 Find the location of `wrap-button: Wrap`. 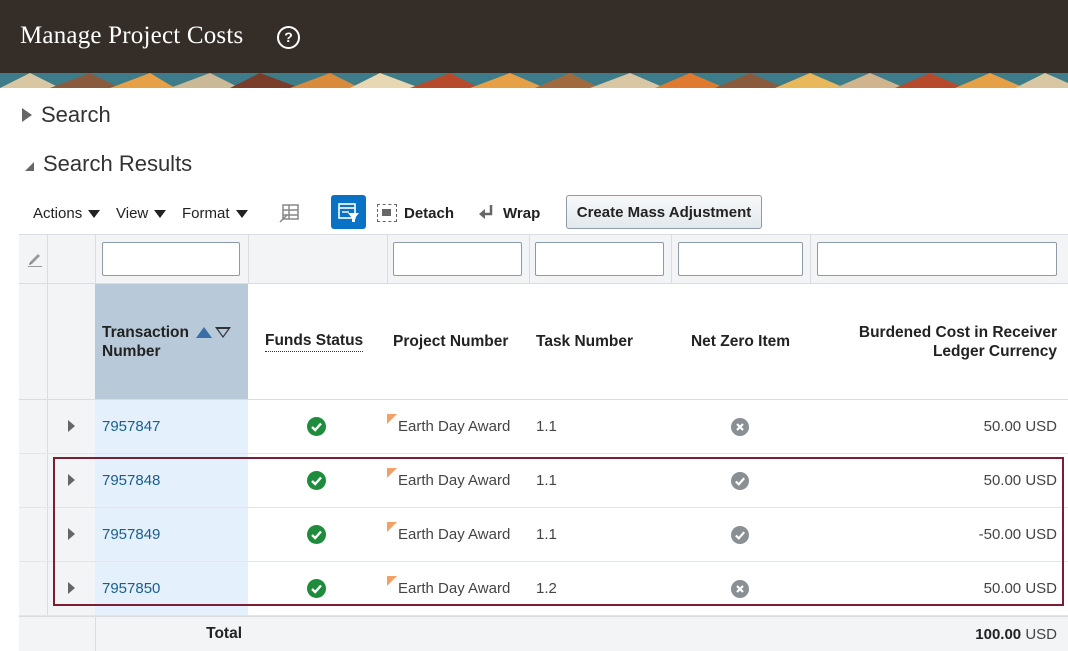

wrap-button: Wrap is located at coordinates (521, 213).